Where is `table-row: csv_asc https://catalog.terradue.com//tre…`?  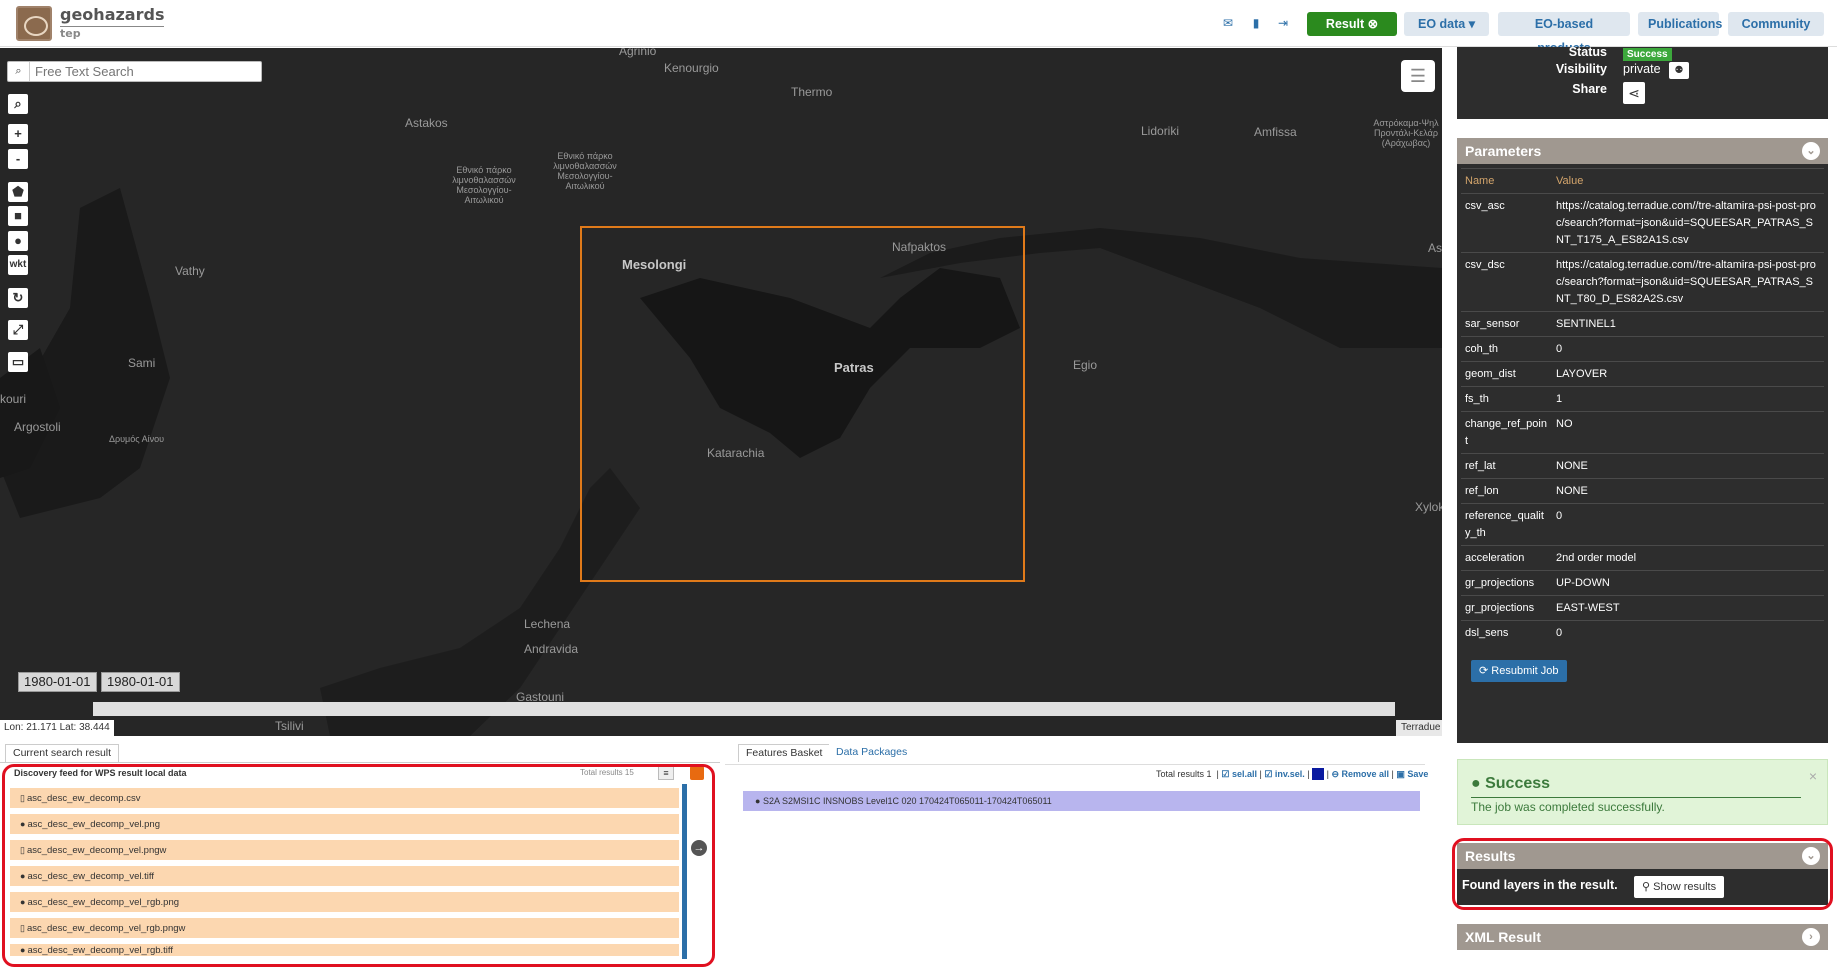
table-row: csv_asc https://catalog.terradue.com//tre… is located at coordinates (1642, 223).